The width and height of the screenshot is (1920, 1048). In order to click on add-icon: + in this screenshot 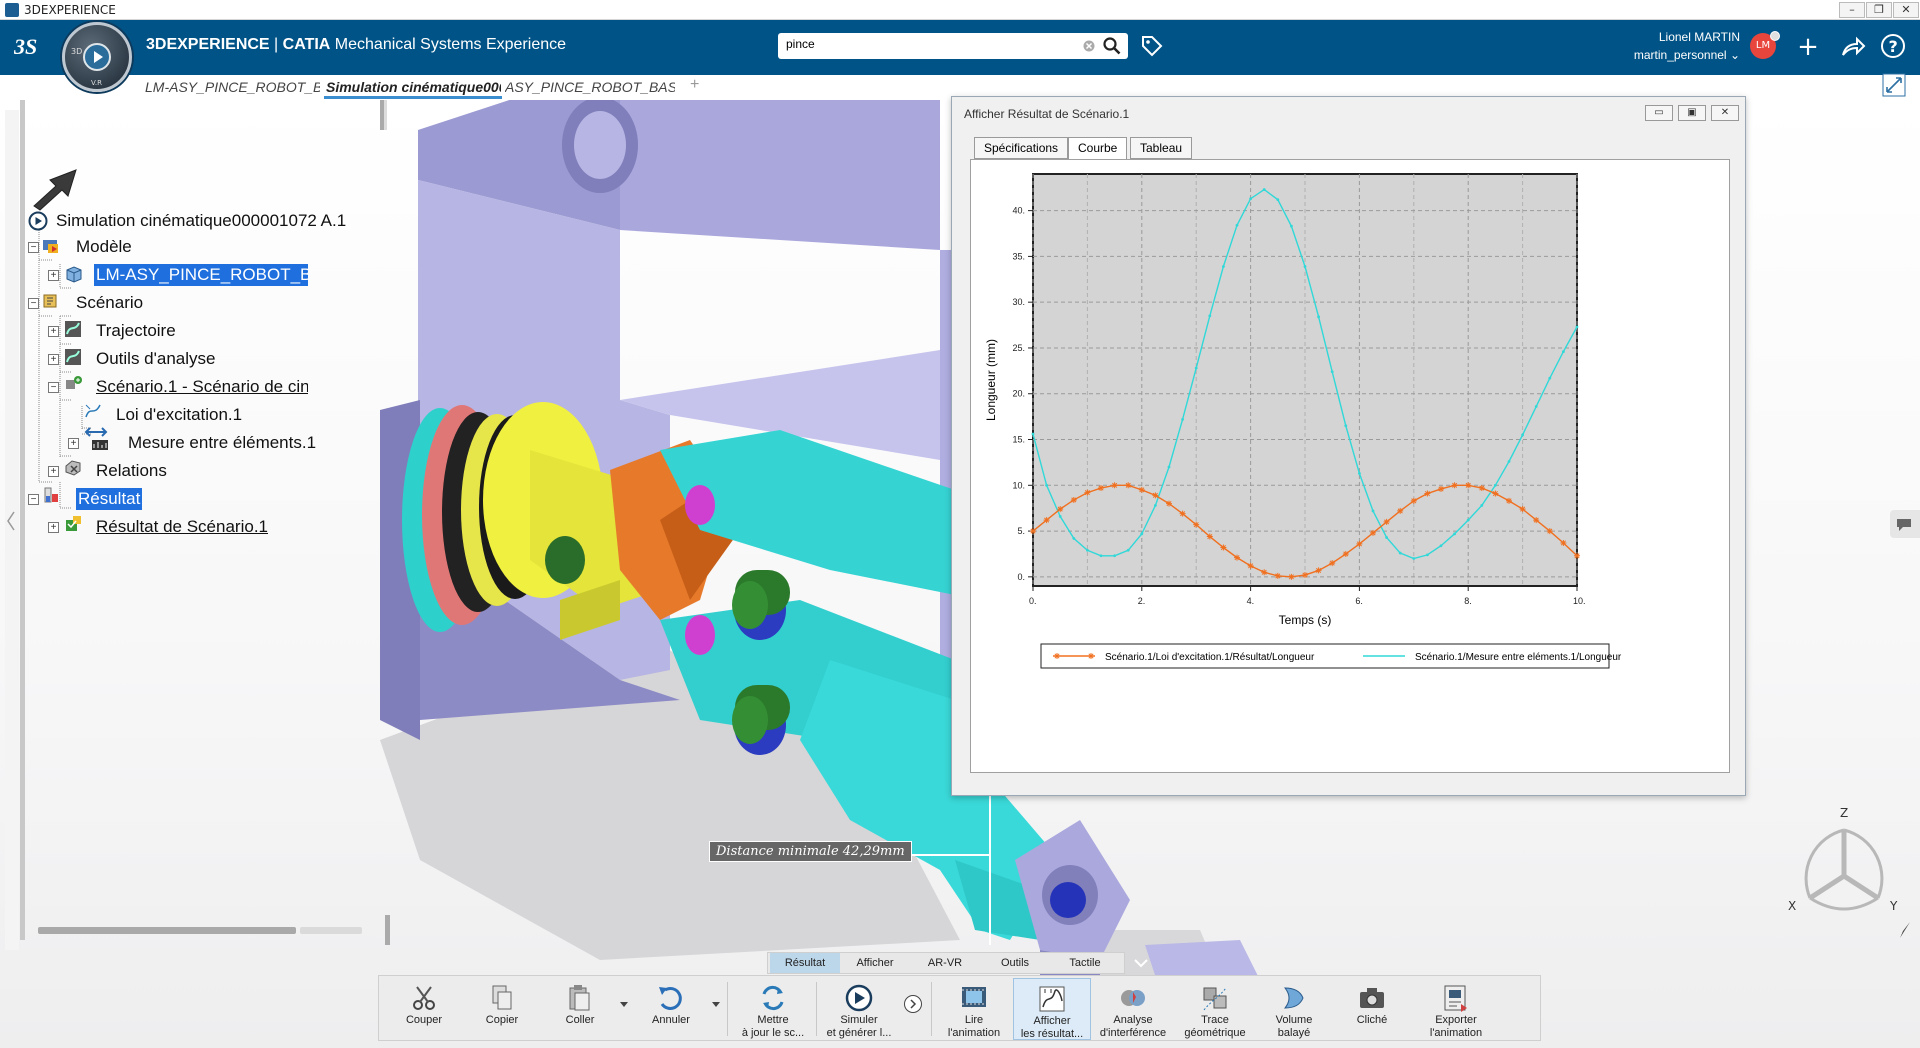, I will do `click(1808, 47)`.